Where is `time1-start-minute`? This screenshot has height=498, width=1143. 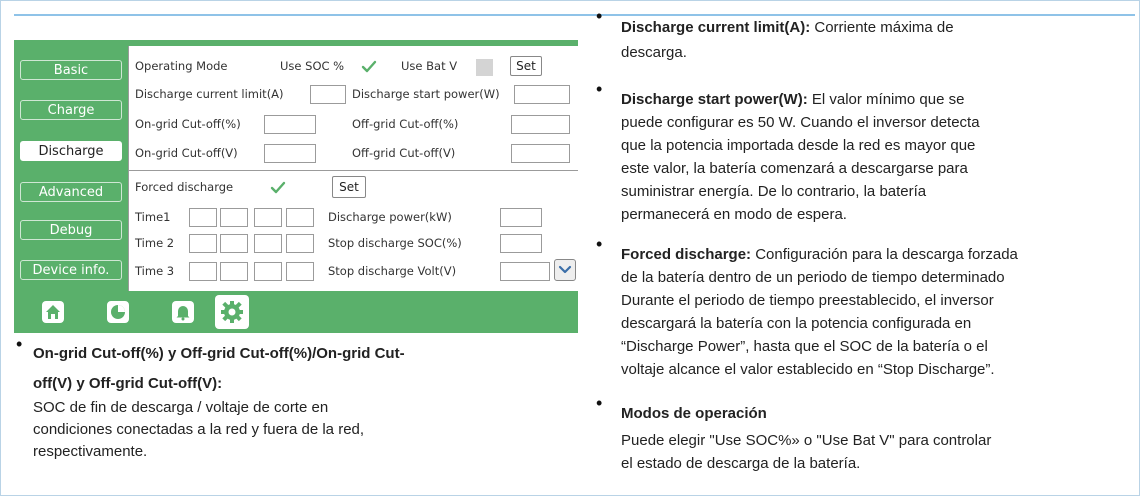
time1-start-minute is located at coordinates (234, 217).